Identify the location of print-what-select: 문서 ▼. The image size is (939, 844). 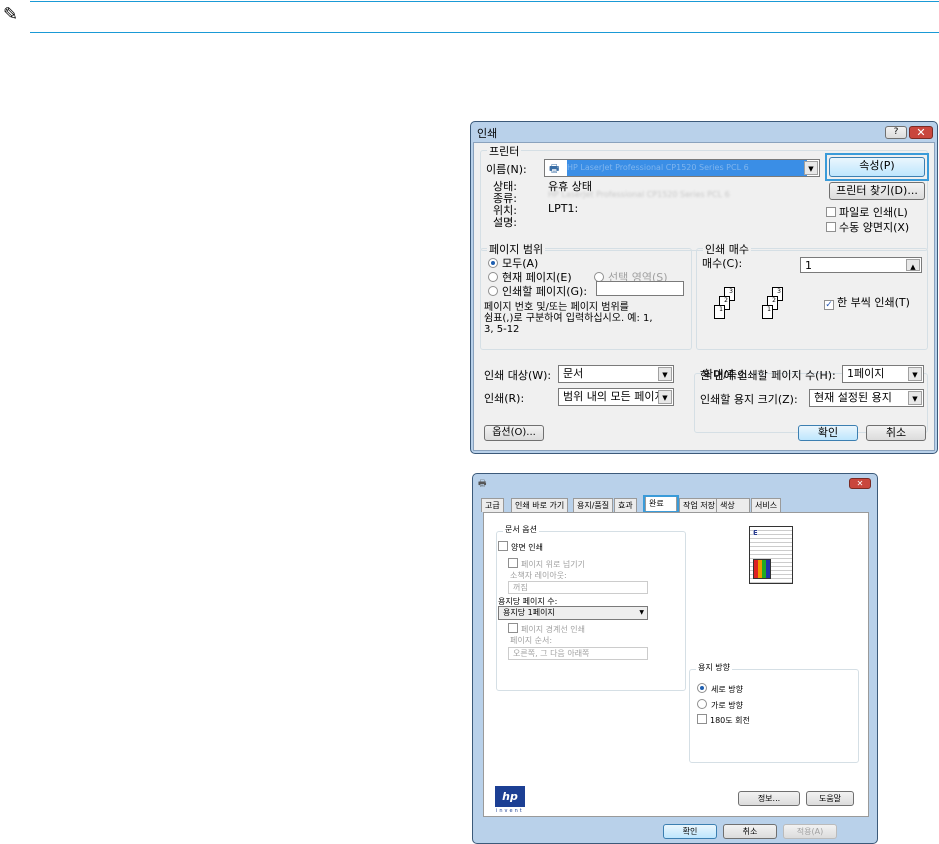
(616, 374).